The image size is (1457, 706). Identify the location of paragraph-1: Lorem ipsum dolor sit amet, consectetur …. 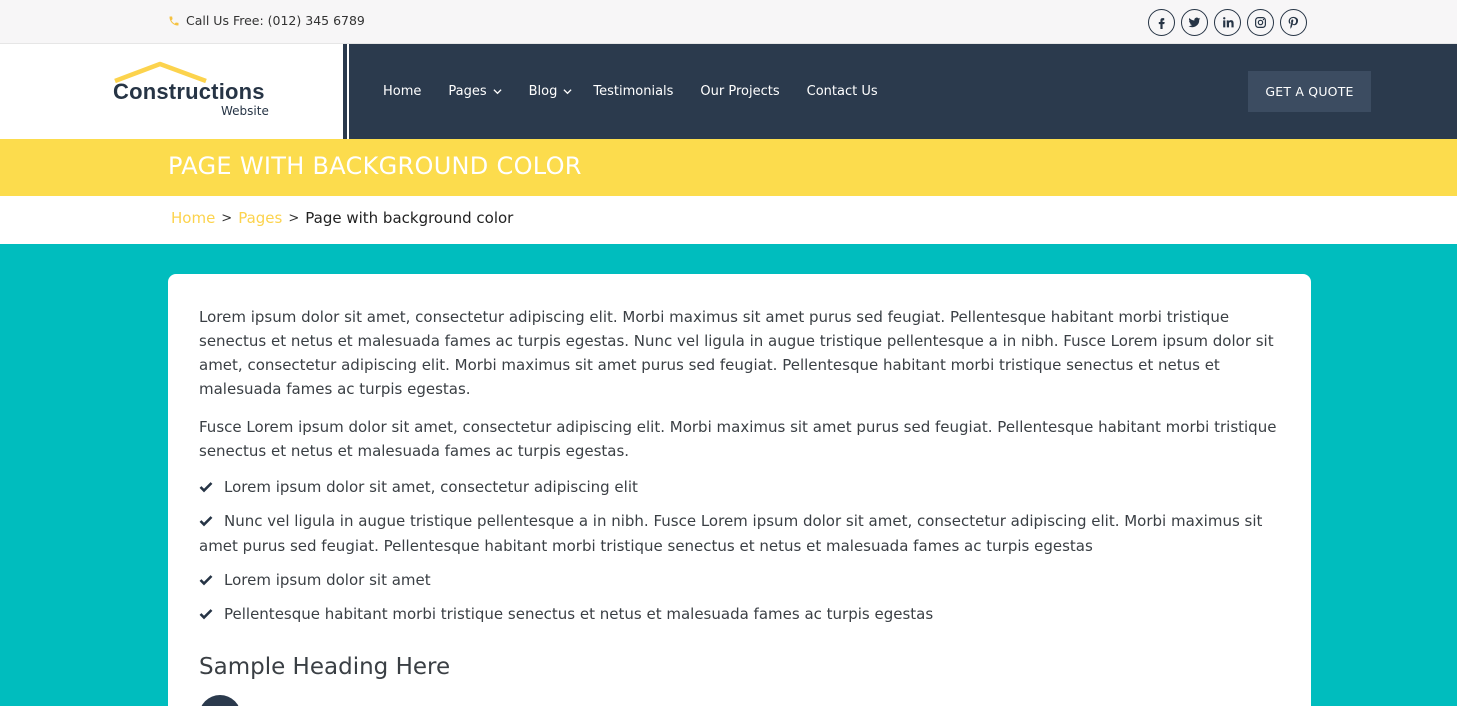
(736, 353).